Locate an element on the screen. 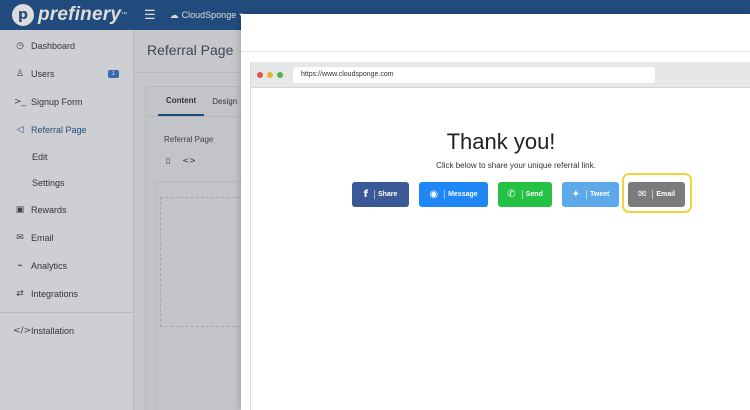 The width and height of the screenshot is (750, 410). facebook-icon: f is located at coordinates (365, 194).